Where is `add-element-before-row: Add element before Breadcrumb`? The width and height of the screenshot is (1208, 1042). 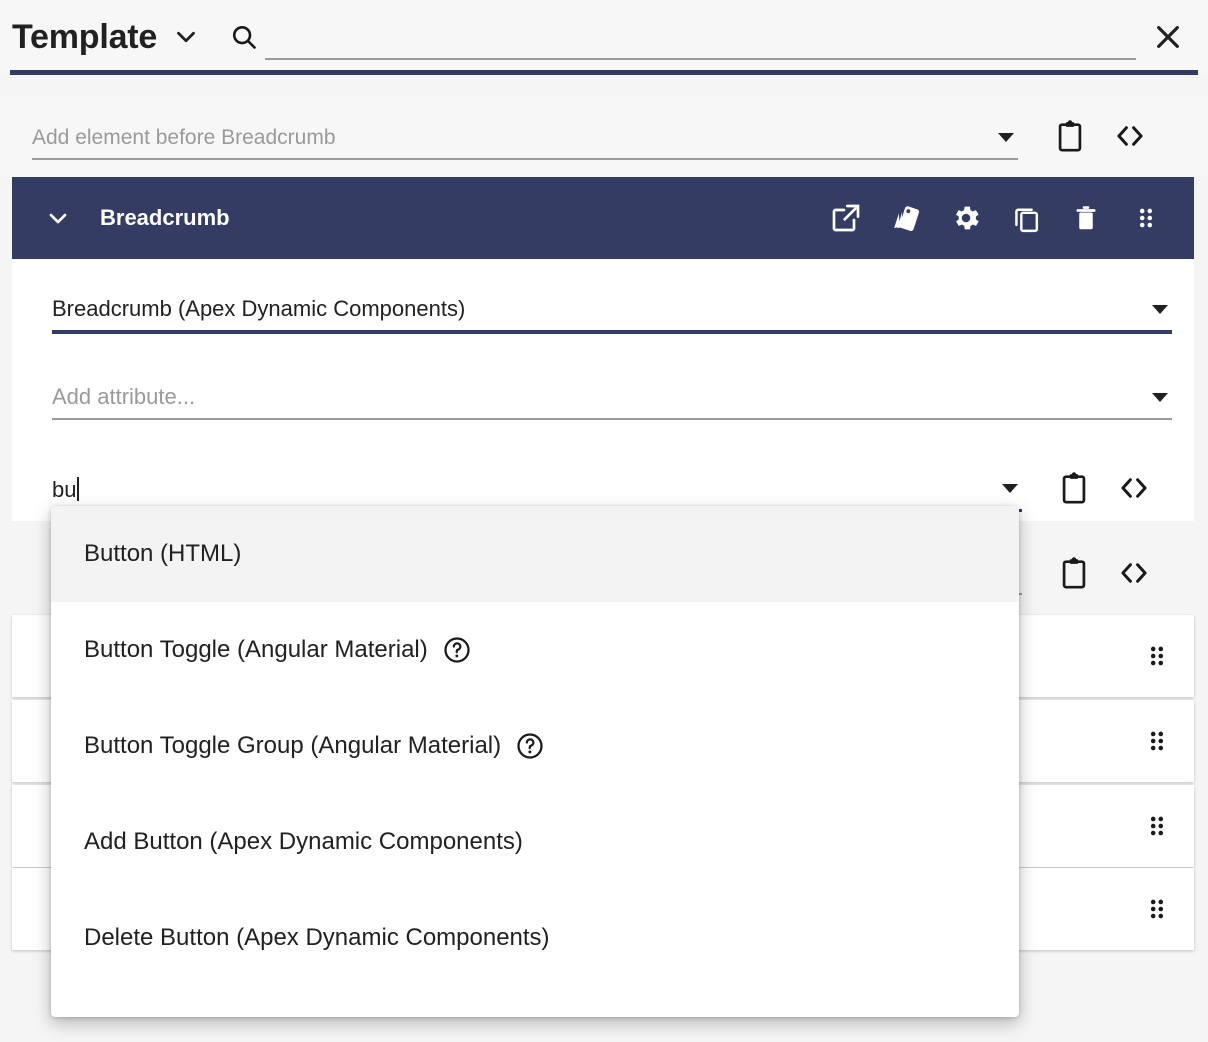 add-element-before-row: Add element before Breadcrumb is located at coordinates (604, 136).